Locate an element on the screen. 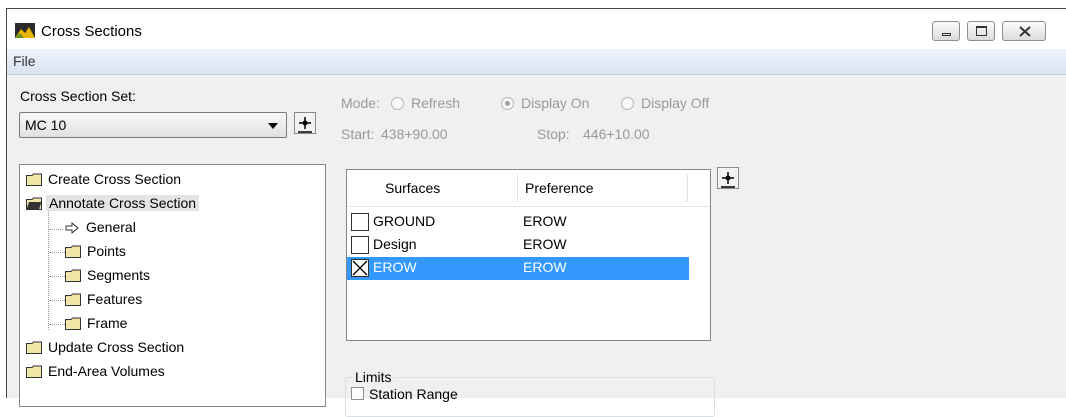 The image size is (1066, 417). tree-item-label: Create Cross Section is located at coordinates (115, 179).